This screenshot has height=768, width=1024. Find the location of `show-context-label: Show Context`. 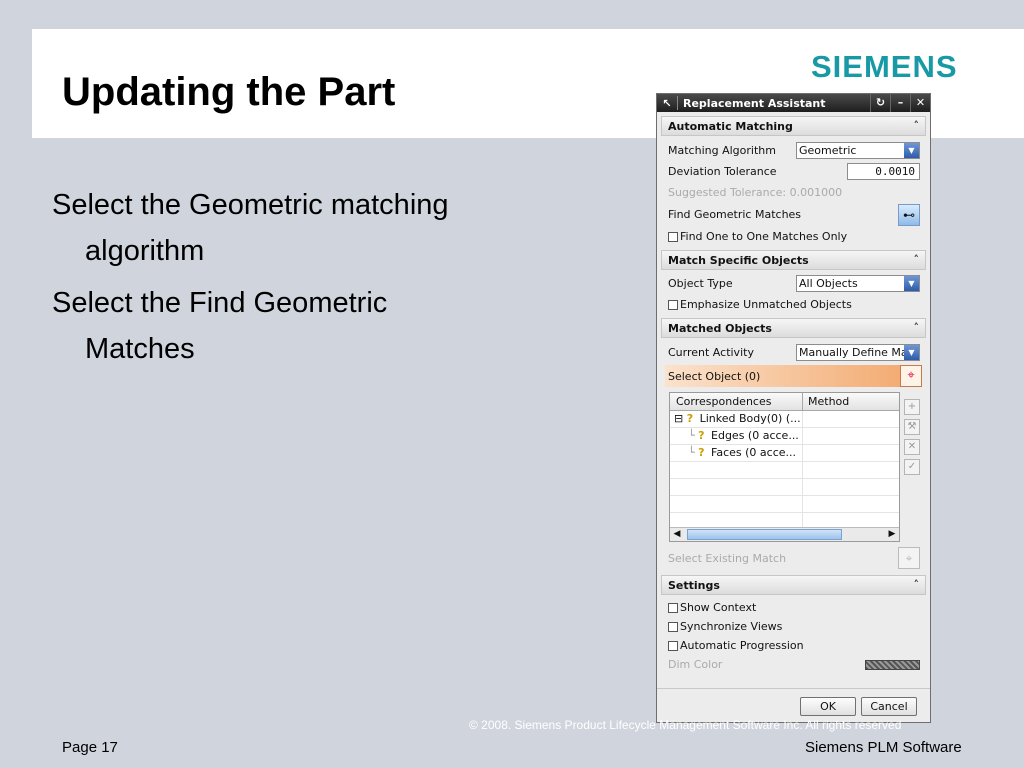

show-context-label: Show Context is located at coordinates (718, 607).